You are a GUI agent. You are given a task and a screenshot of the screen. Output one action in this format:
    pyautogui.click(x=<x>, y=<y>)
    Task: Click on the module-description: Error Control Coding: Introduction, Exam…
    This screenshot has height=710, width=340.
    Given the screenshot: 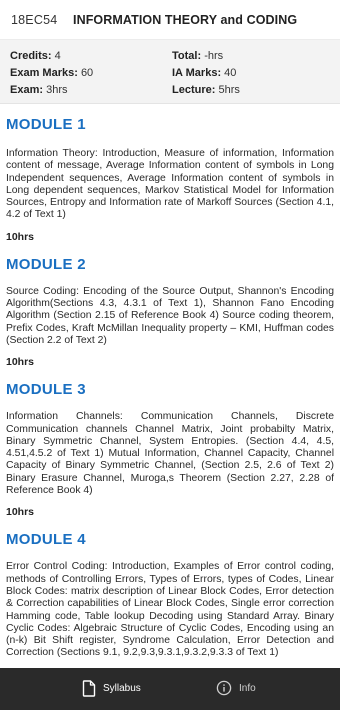 What is the action you would take?
    pyautogui.click(x=170, y=610)
    